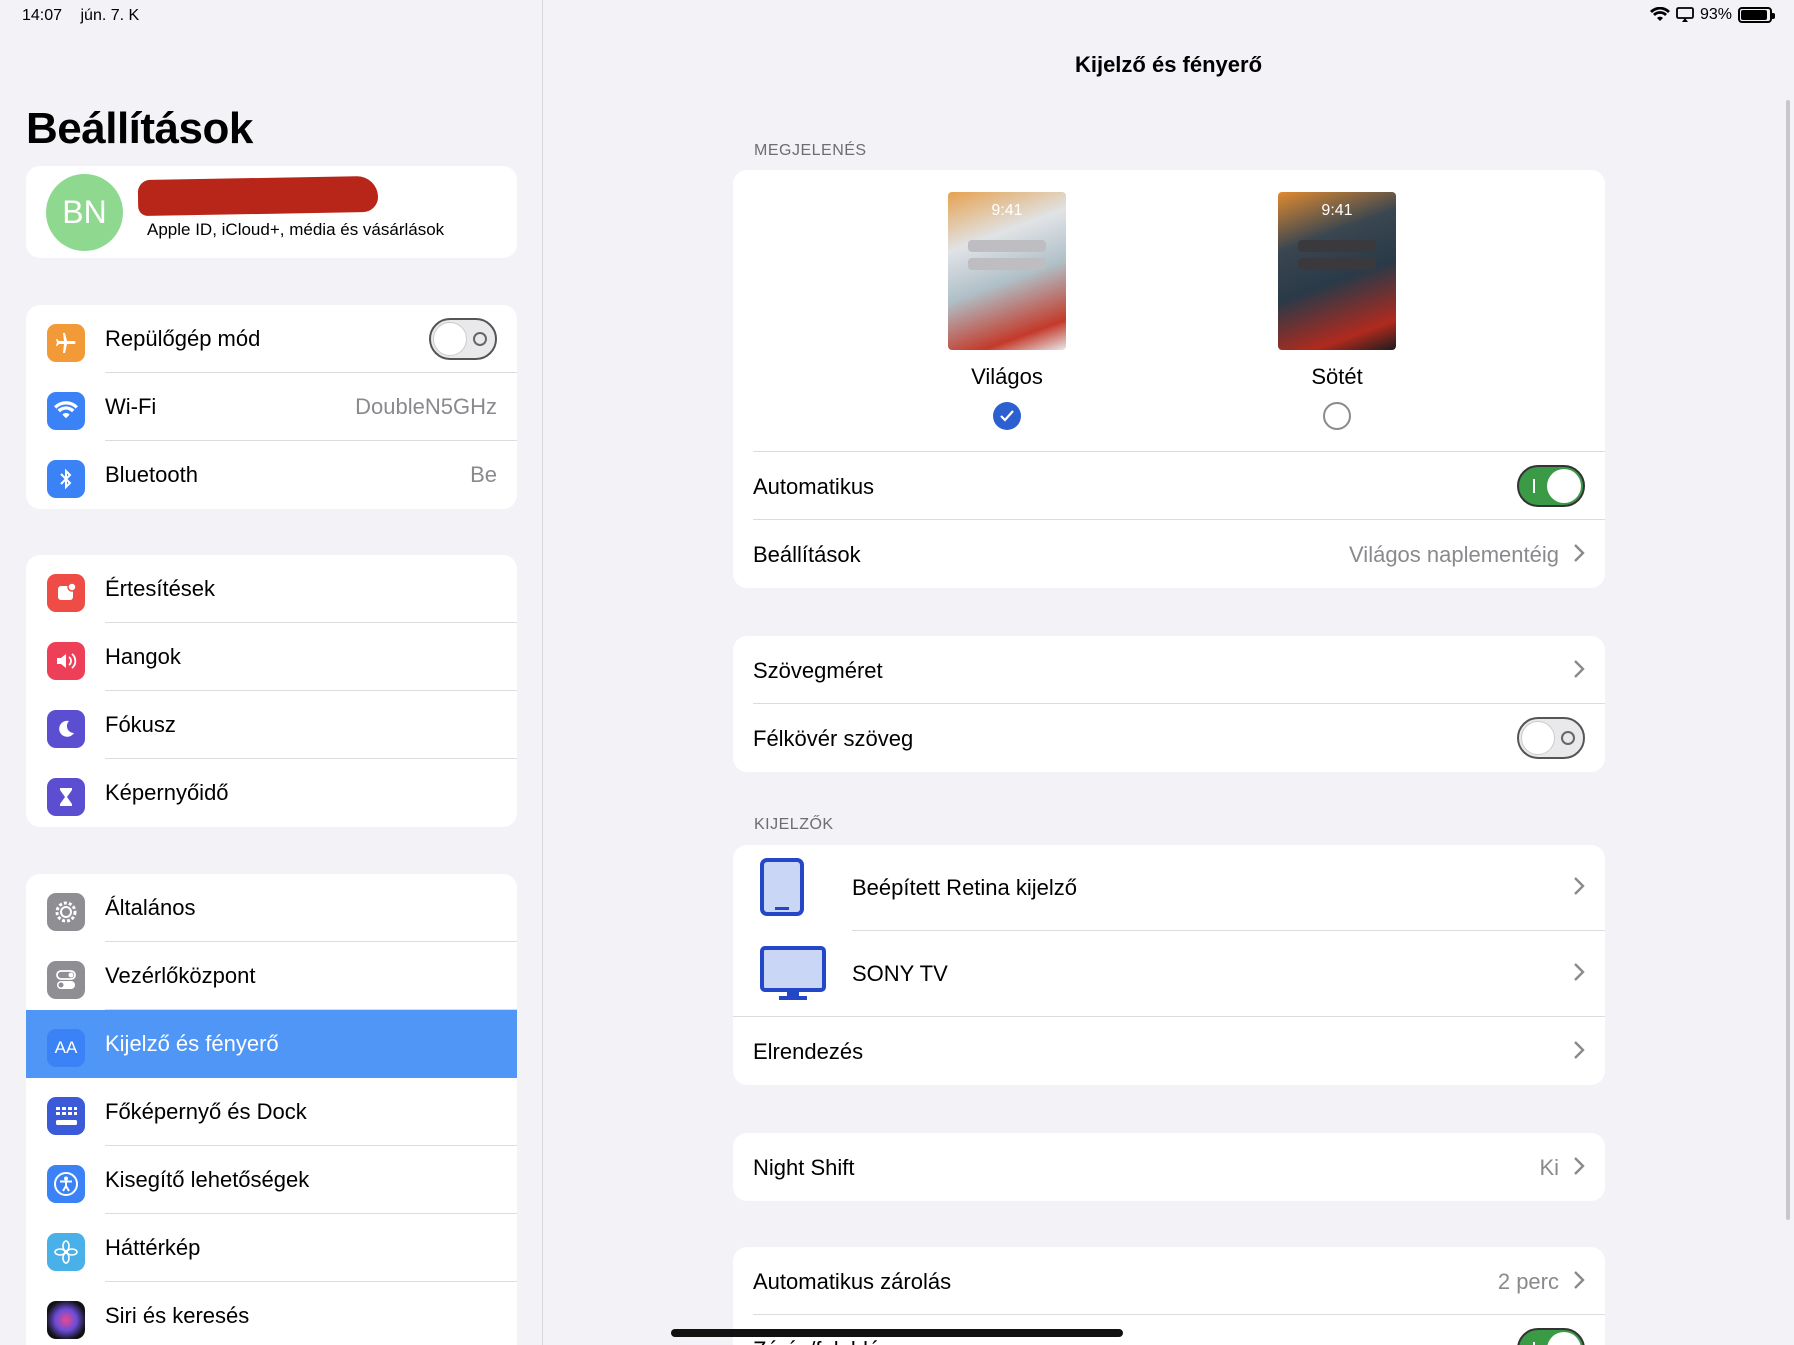 This screenshot has height=1345, width=1794. Describe the element at coordinates (66, 797) in the screenshot. I see `hourglass-icon` at that location.